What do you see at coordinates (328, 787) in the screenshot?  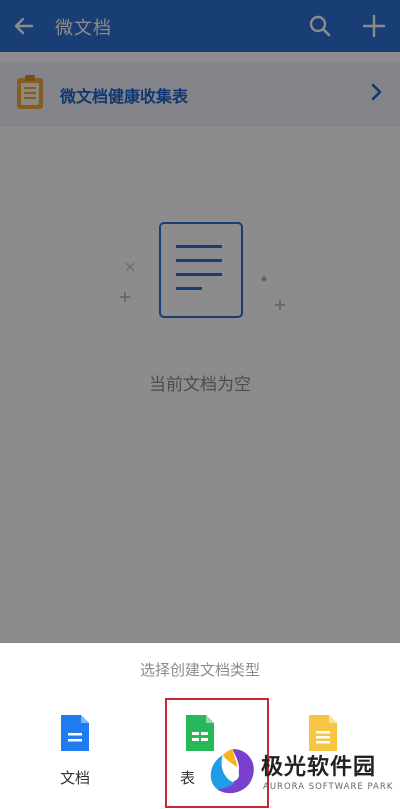 I see `watermark-subtitle: AURORA SOFTWARE PARK` at bounding box center [328, 787].